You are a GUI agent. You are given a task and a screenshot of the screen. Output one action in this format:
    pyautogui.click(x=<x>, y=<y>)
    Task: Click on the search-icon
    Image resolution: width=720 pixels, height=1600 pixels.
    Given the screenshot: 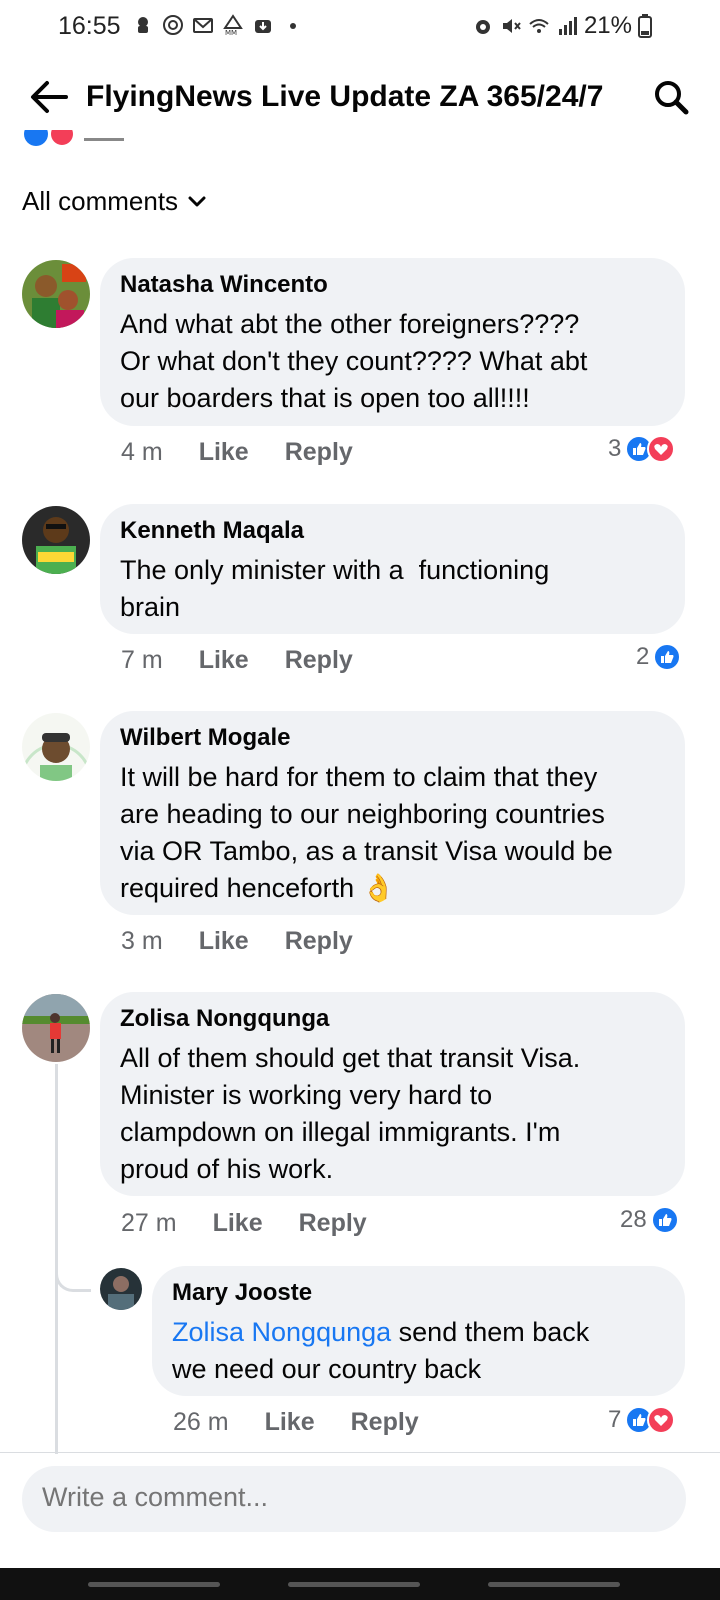 What is the action you would take?
    pyautogui.click(x=672, y=98)
    